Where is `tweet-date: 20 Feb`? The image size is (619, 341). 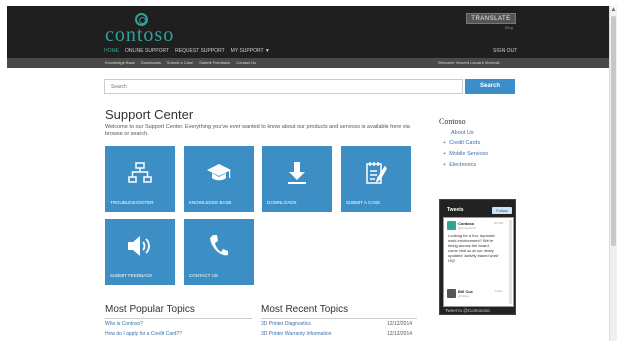 tweet-date: 20 Feb is located at coordinates (498, 223).